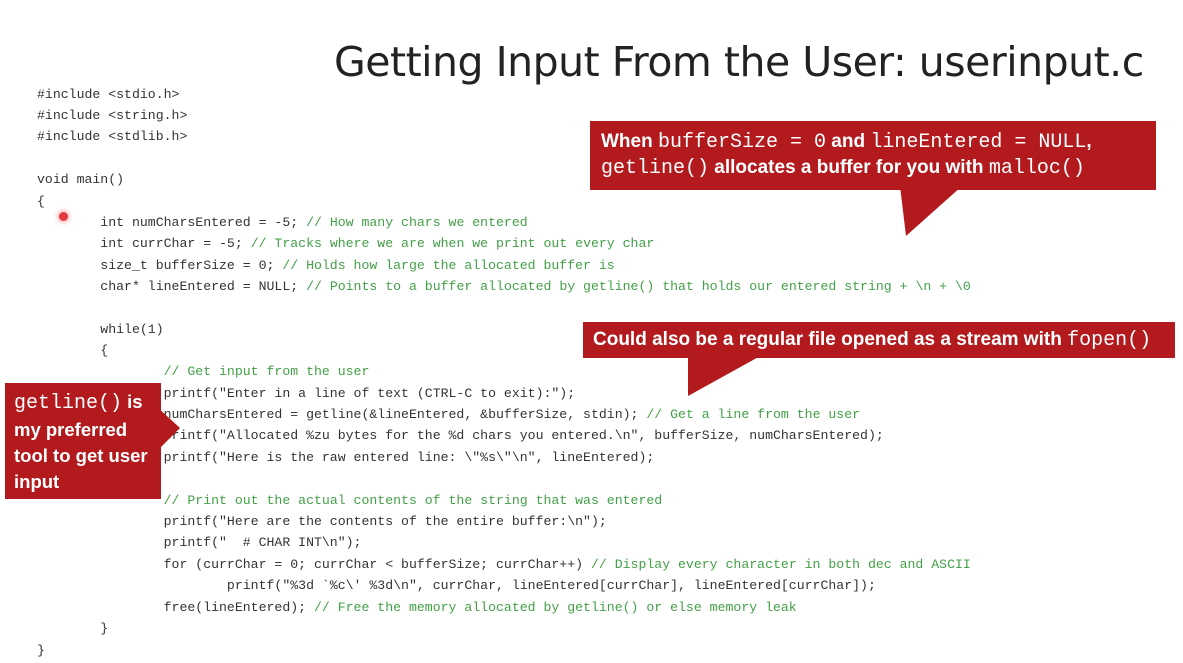  I want to click on code-line: printf(" # CHAR INT\n");, so click(199, 543).